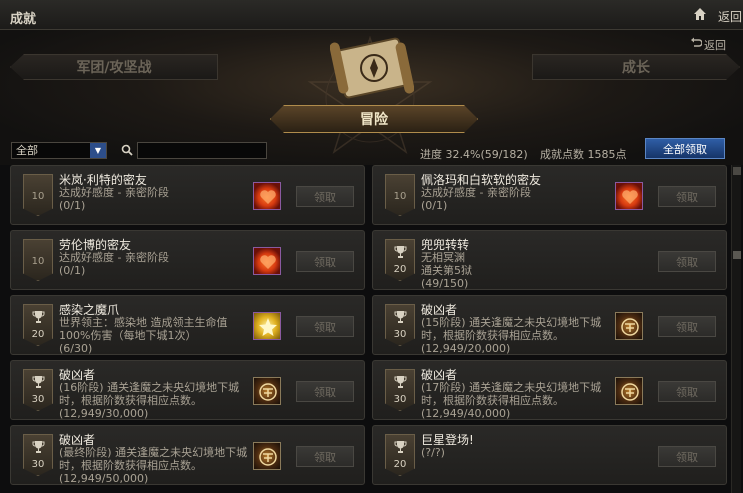  What do you see at coordinates (549, 195) in the screenshot?
I see `achievement-card: 10 佩洛玛和白软软的密友 达成好感度 - 亲密阶段 (0/1) 领取` at bounding box center [549, 195].